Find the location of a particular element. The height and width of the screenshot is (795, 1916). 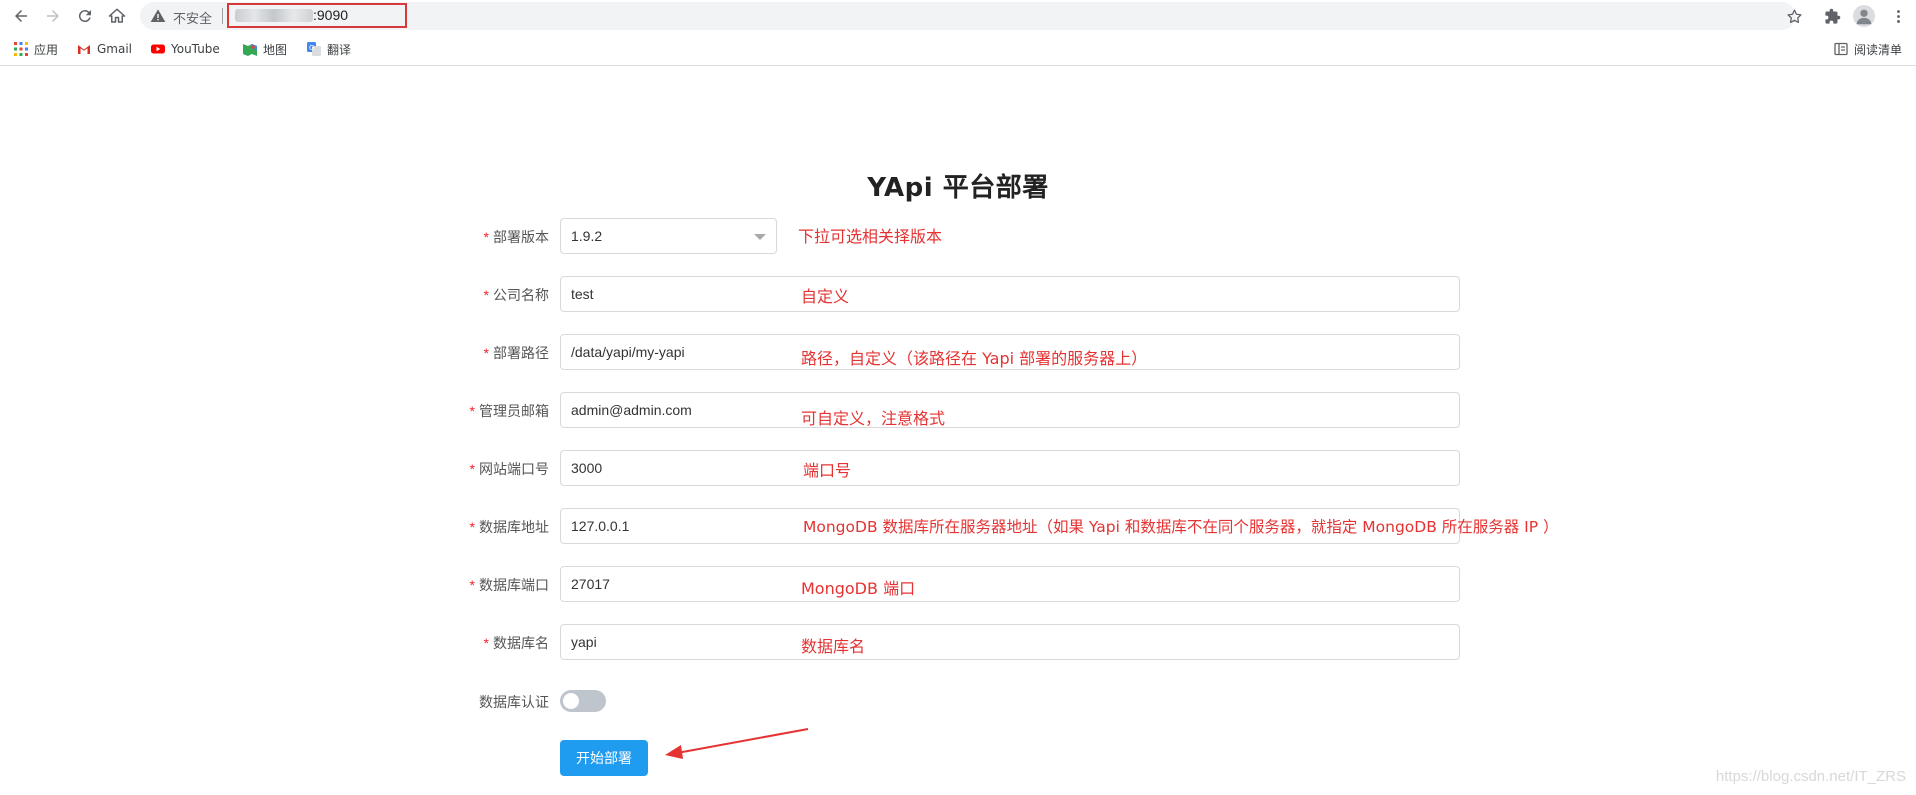

back-arrow-icon is located at coordinates (21, 16).